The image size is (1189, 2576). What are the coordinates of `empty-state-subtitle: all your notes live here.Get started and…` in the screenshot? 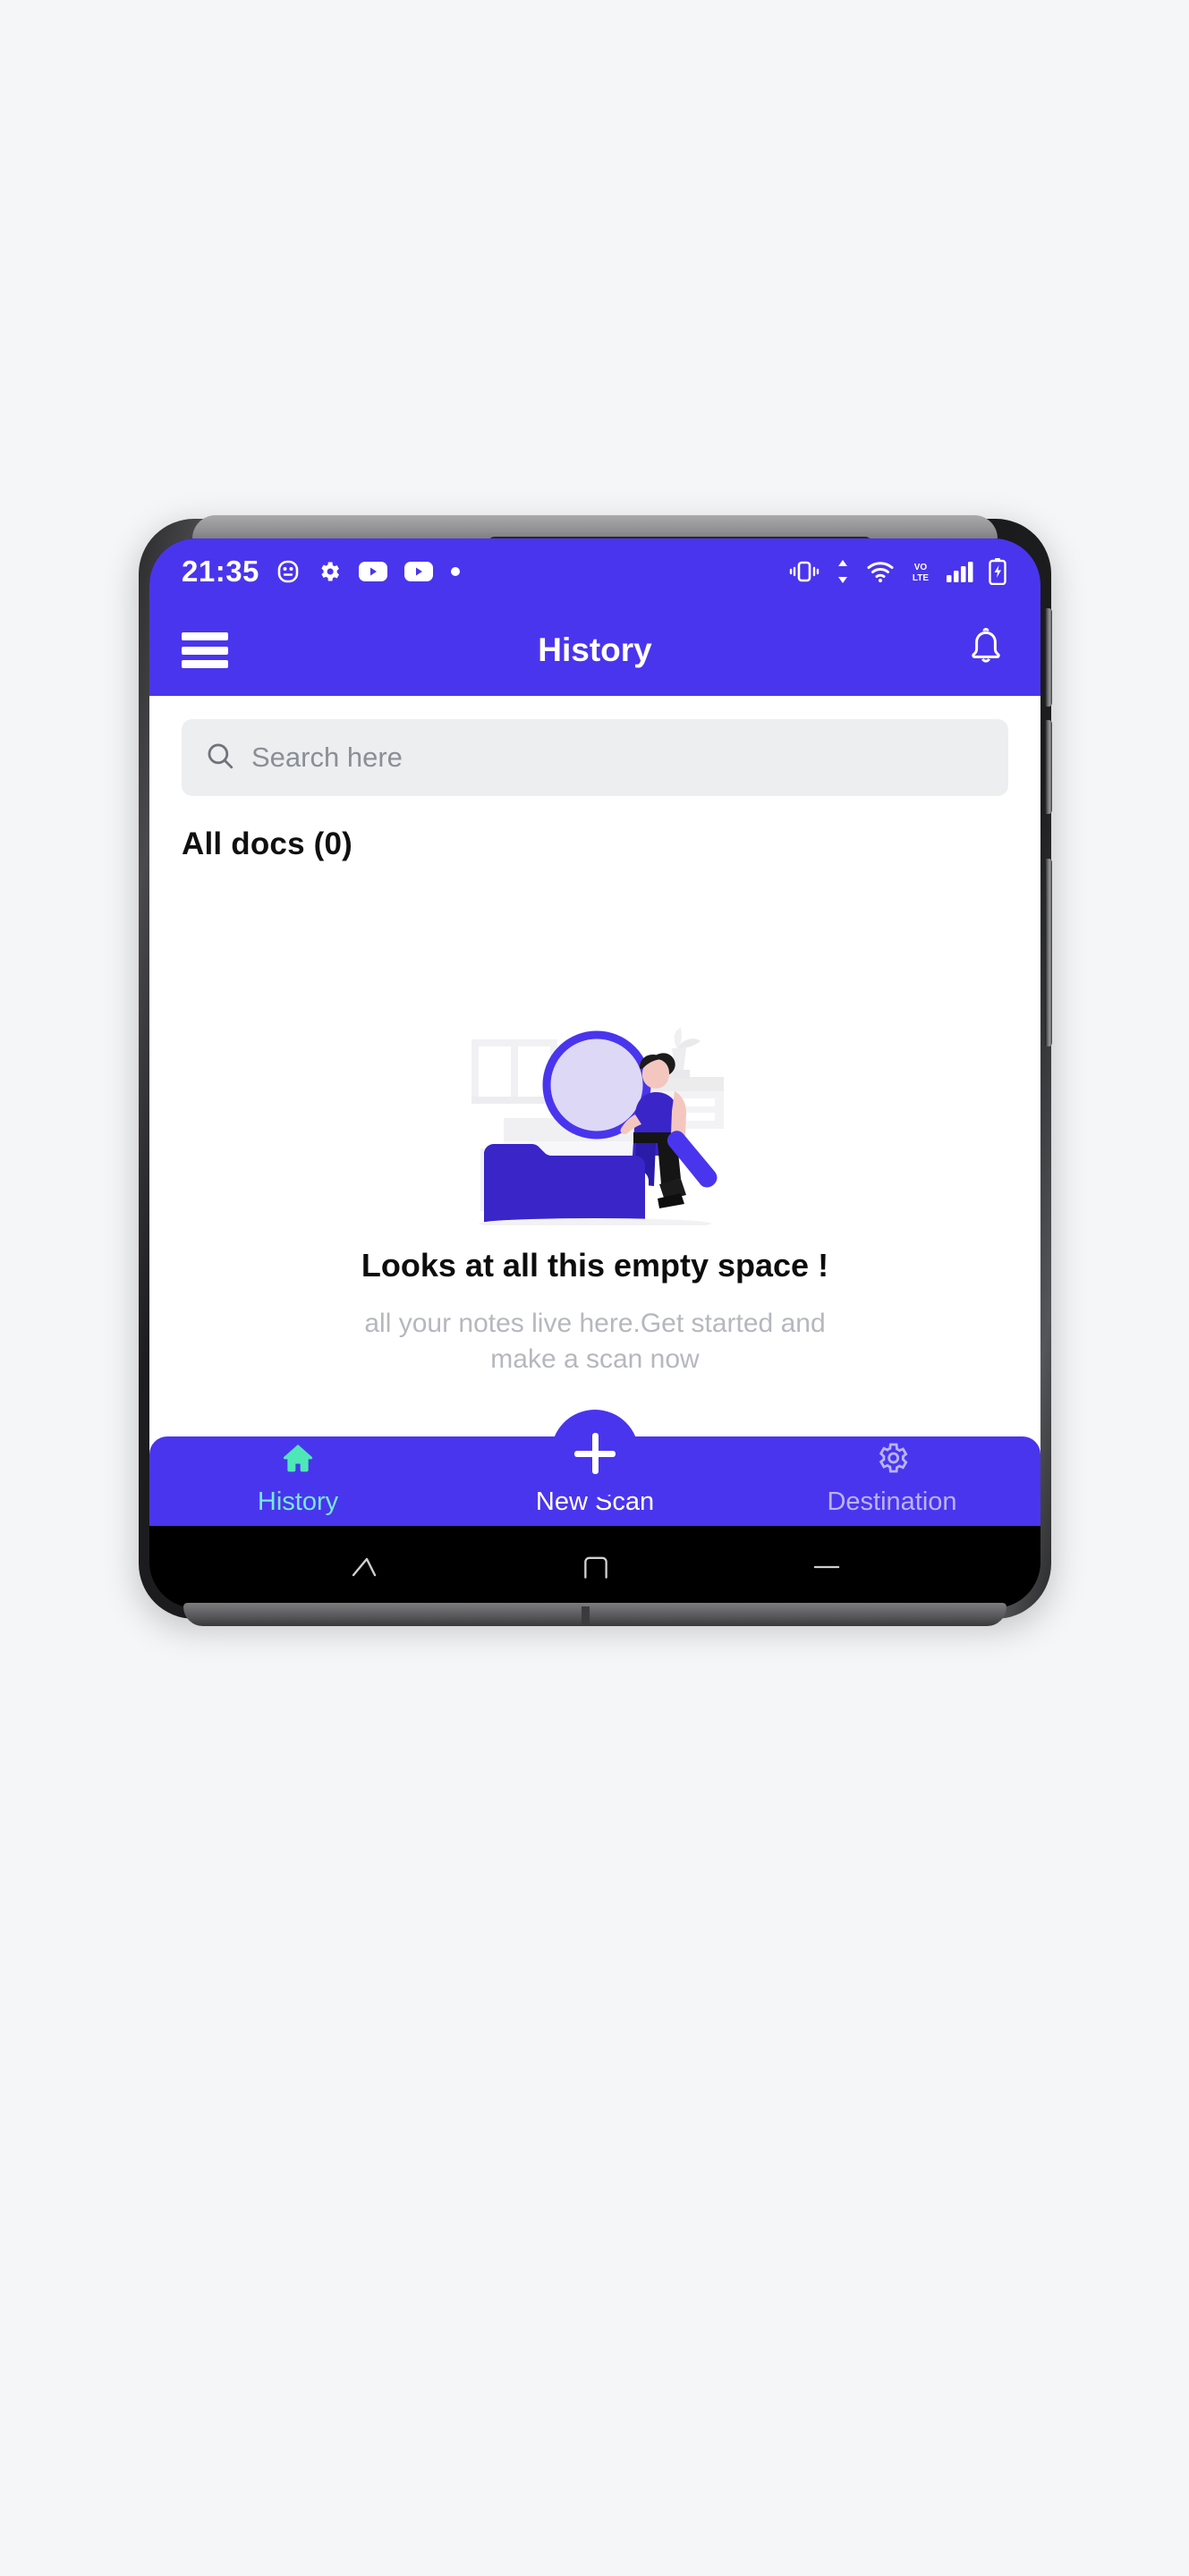 It's located at (595, 1341).